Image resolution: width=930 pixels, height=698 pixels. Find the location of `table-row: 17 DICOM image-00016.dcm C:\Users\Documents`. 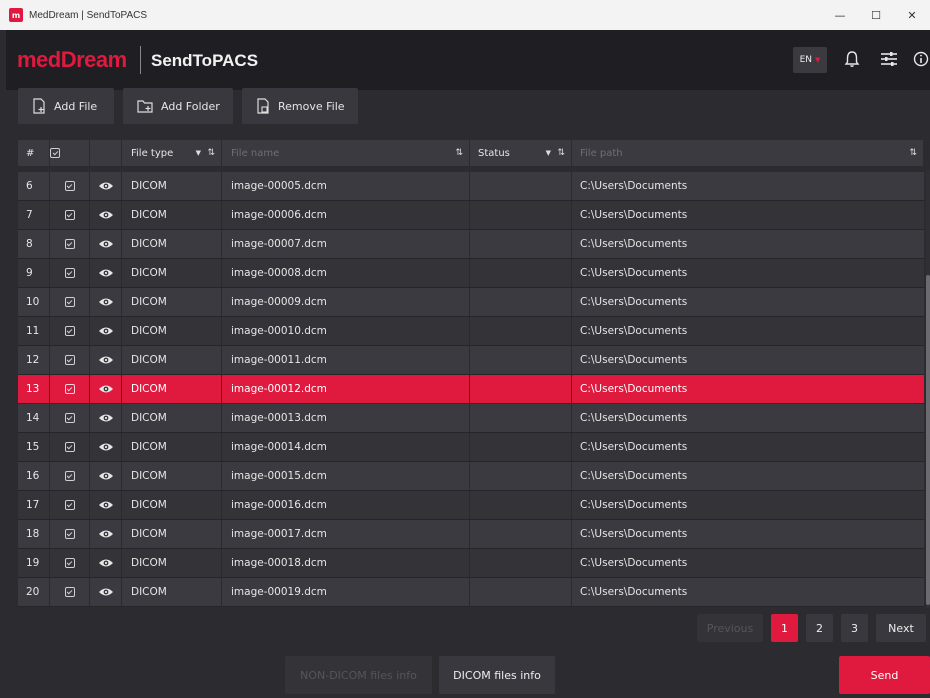

table-row: 17 DICOM image-00016.dcm C:\Users\Documents is located at coordinates (471, 505).